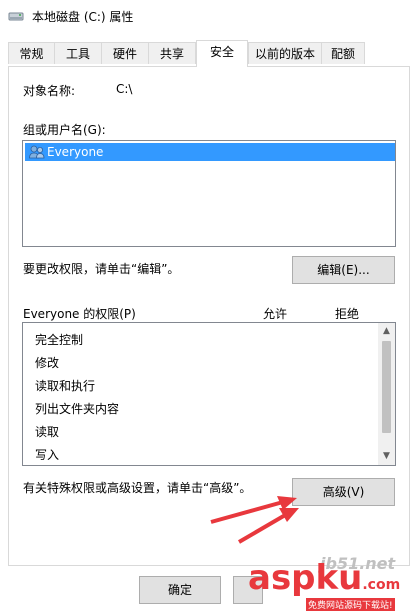  I want to click on annotation-arrows, so click(254, 520).